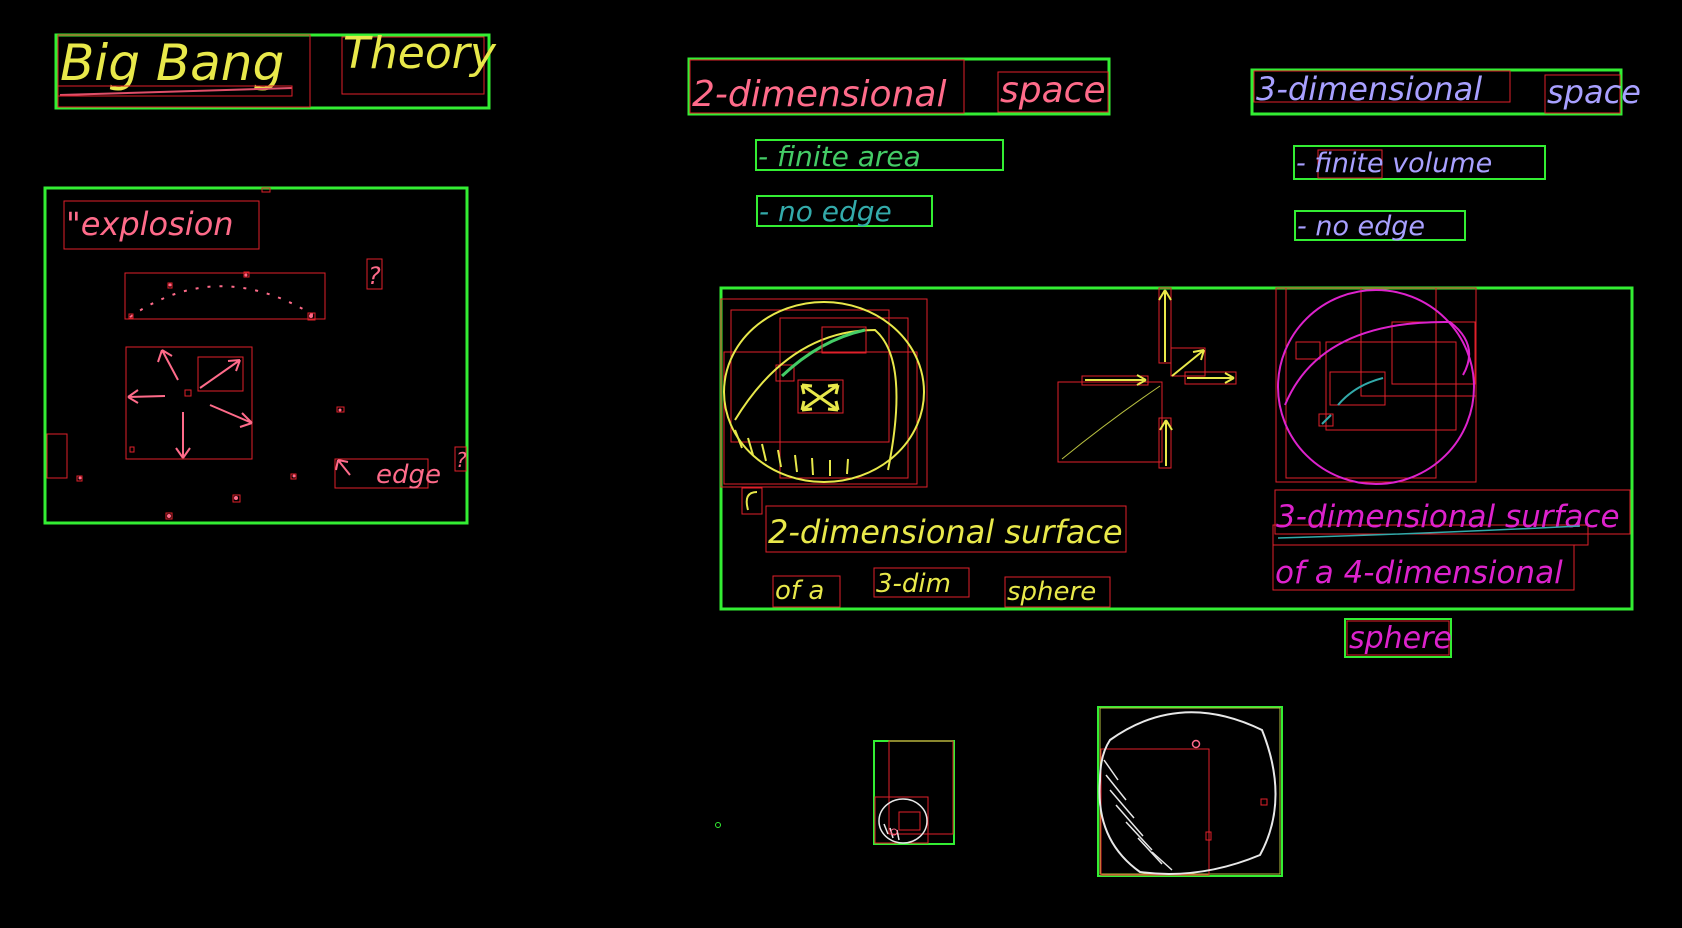 The image size is (1682, 928). Describe the element at coordinates (1419, 573) in the screenshot. I see `four-d-surface-line2: of a 4-dimensional` at that location.